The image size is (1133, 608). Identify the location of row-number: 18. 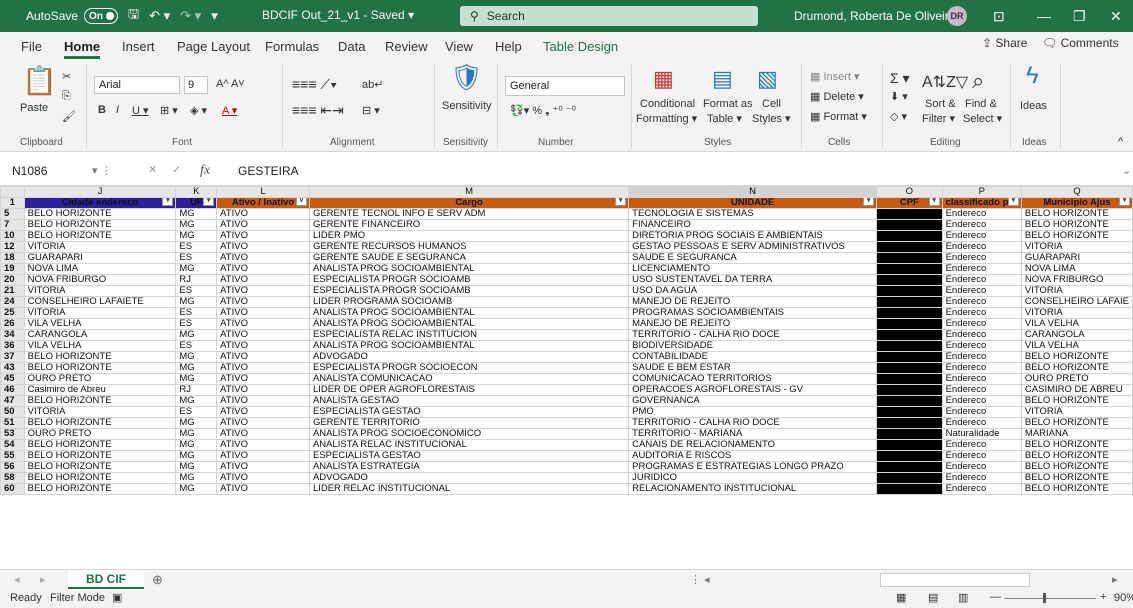
(12, 258).